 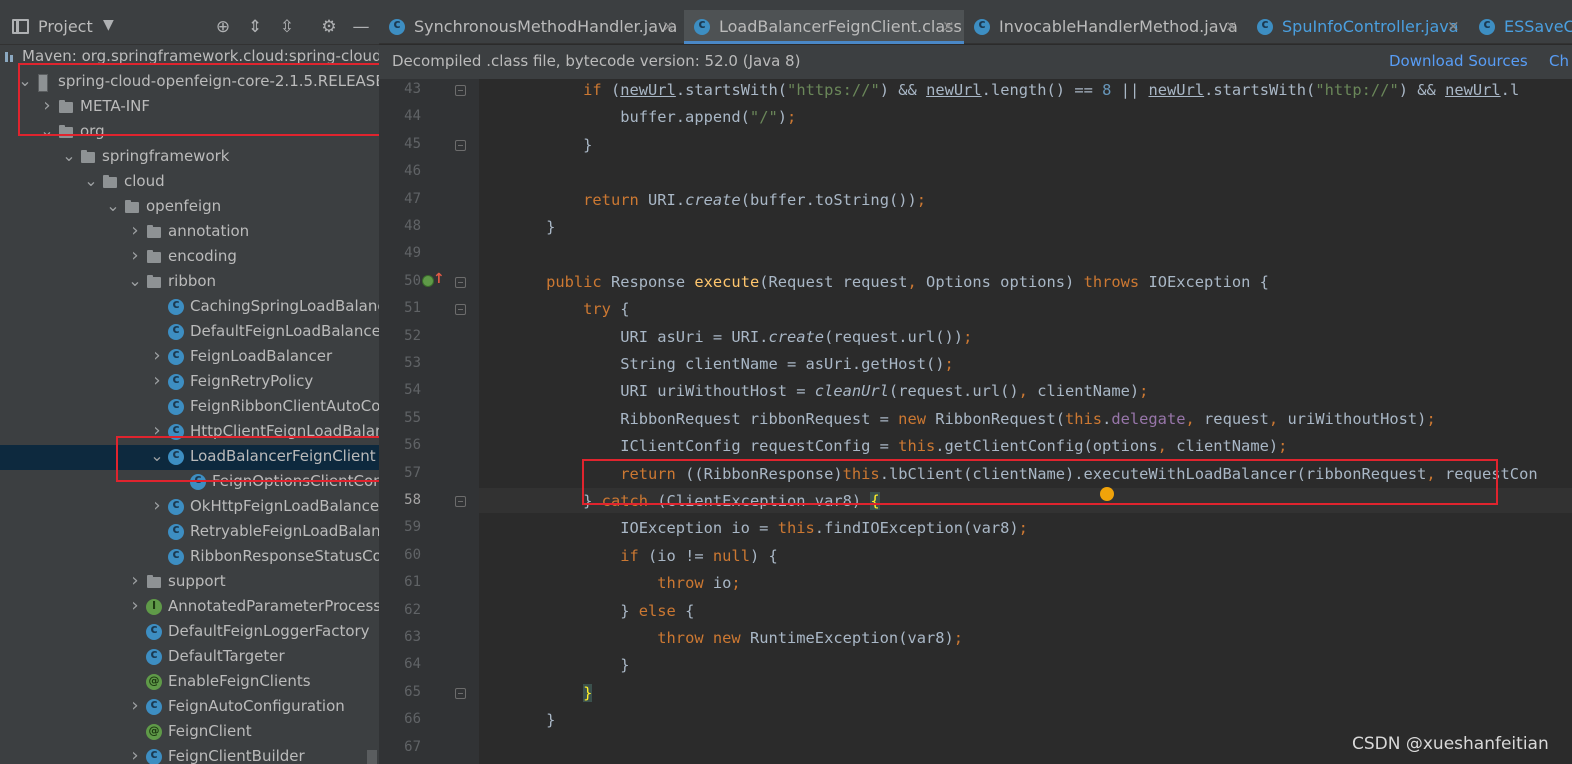 I want to click on code-line: } else {, so click(x=601, y=611).